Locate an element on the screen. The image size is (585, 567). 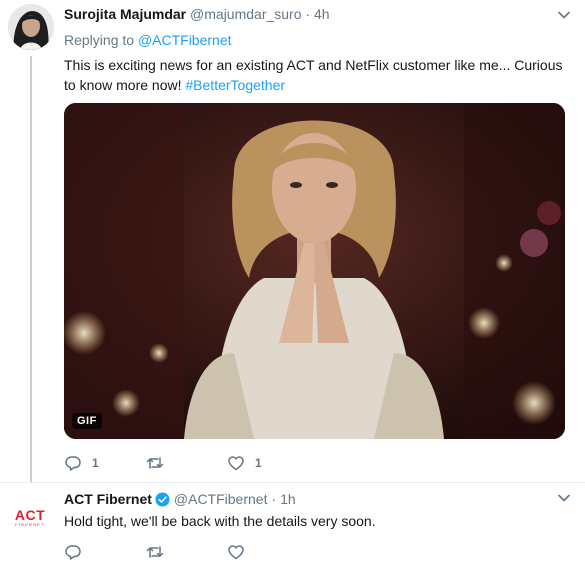
tweet-header: ACT Fibernet @ACTFibernet · 1h is located at coordinates (180, 499).